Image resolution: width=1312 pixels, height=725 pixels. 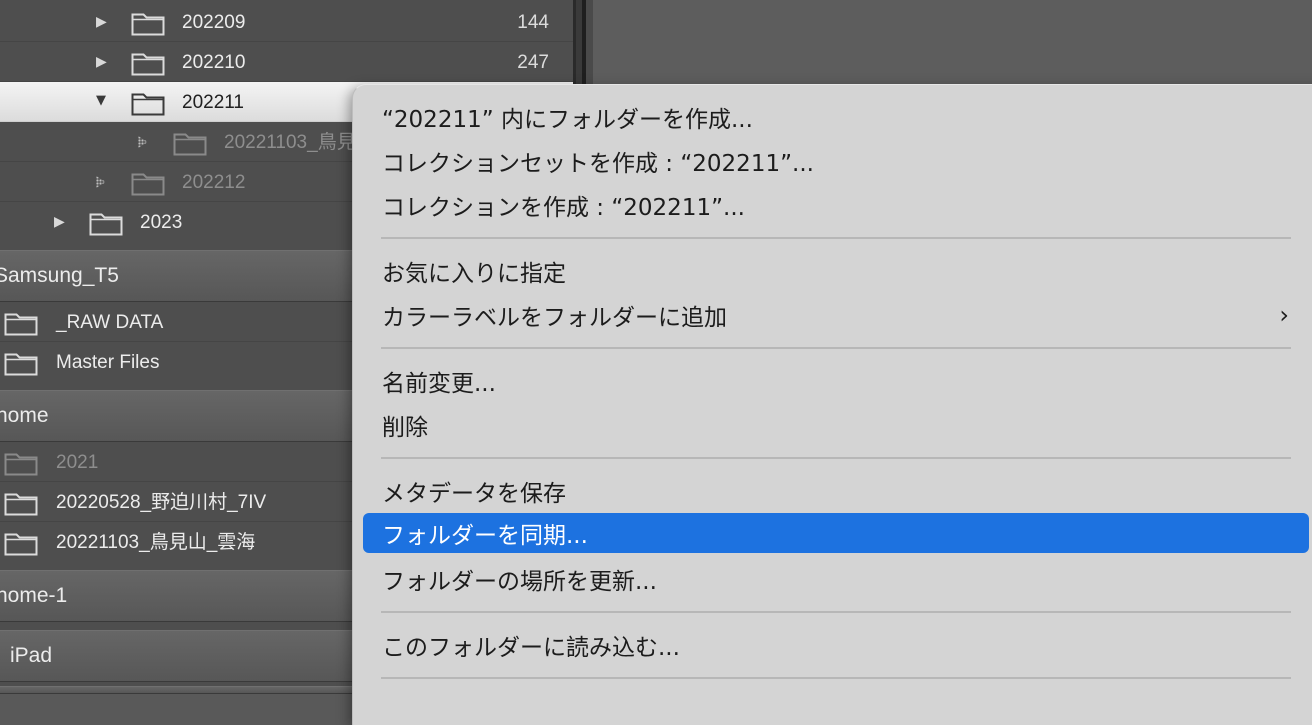 I want to click on volume-name: iPad, so click(x=31, y=655).